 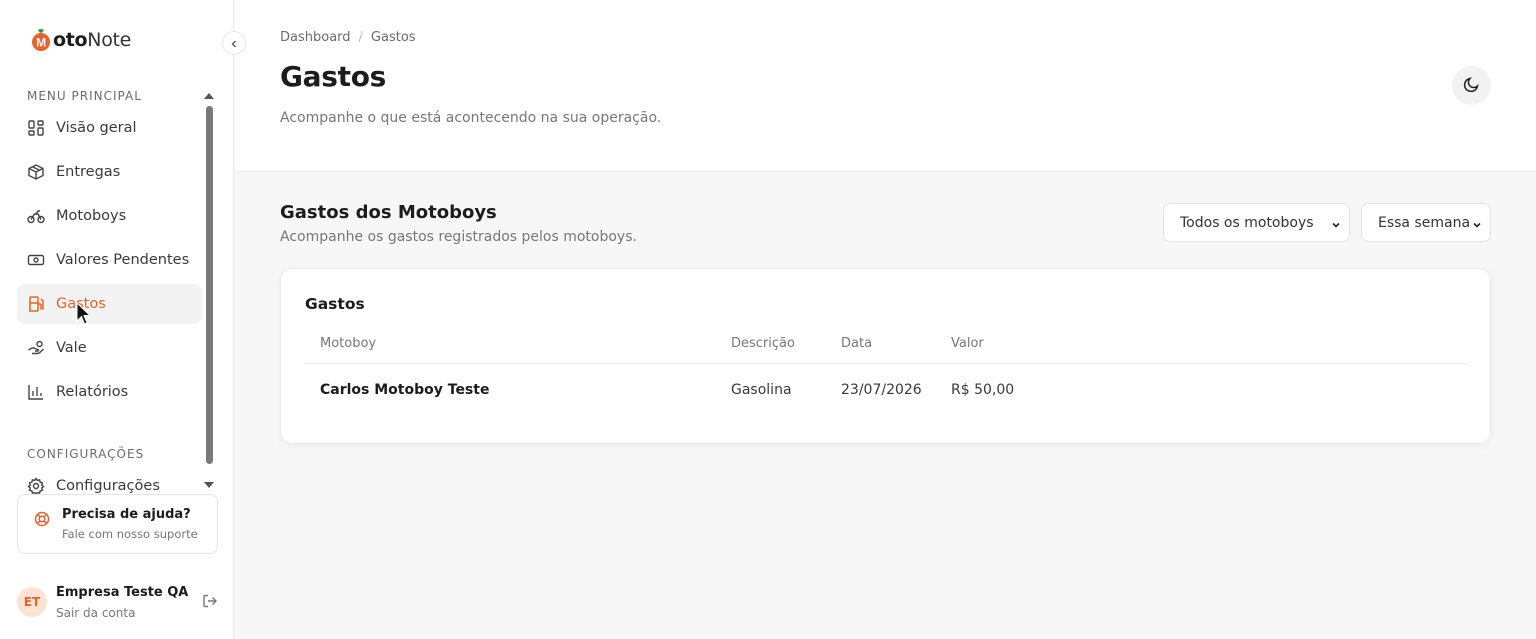 What do you see at coordinates (761, 390) in the screenshot?
I see `cell-descricao: Gasolina` at bounding box center [761, 390].